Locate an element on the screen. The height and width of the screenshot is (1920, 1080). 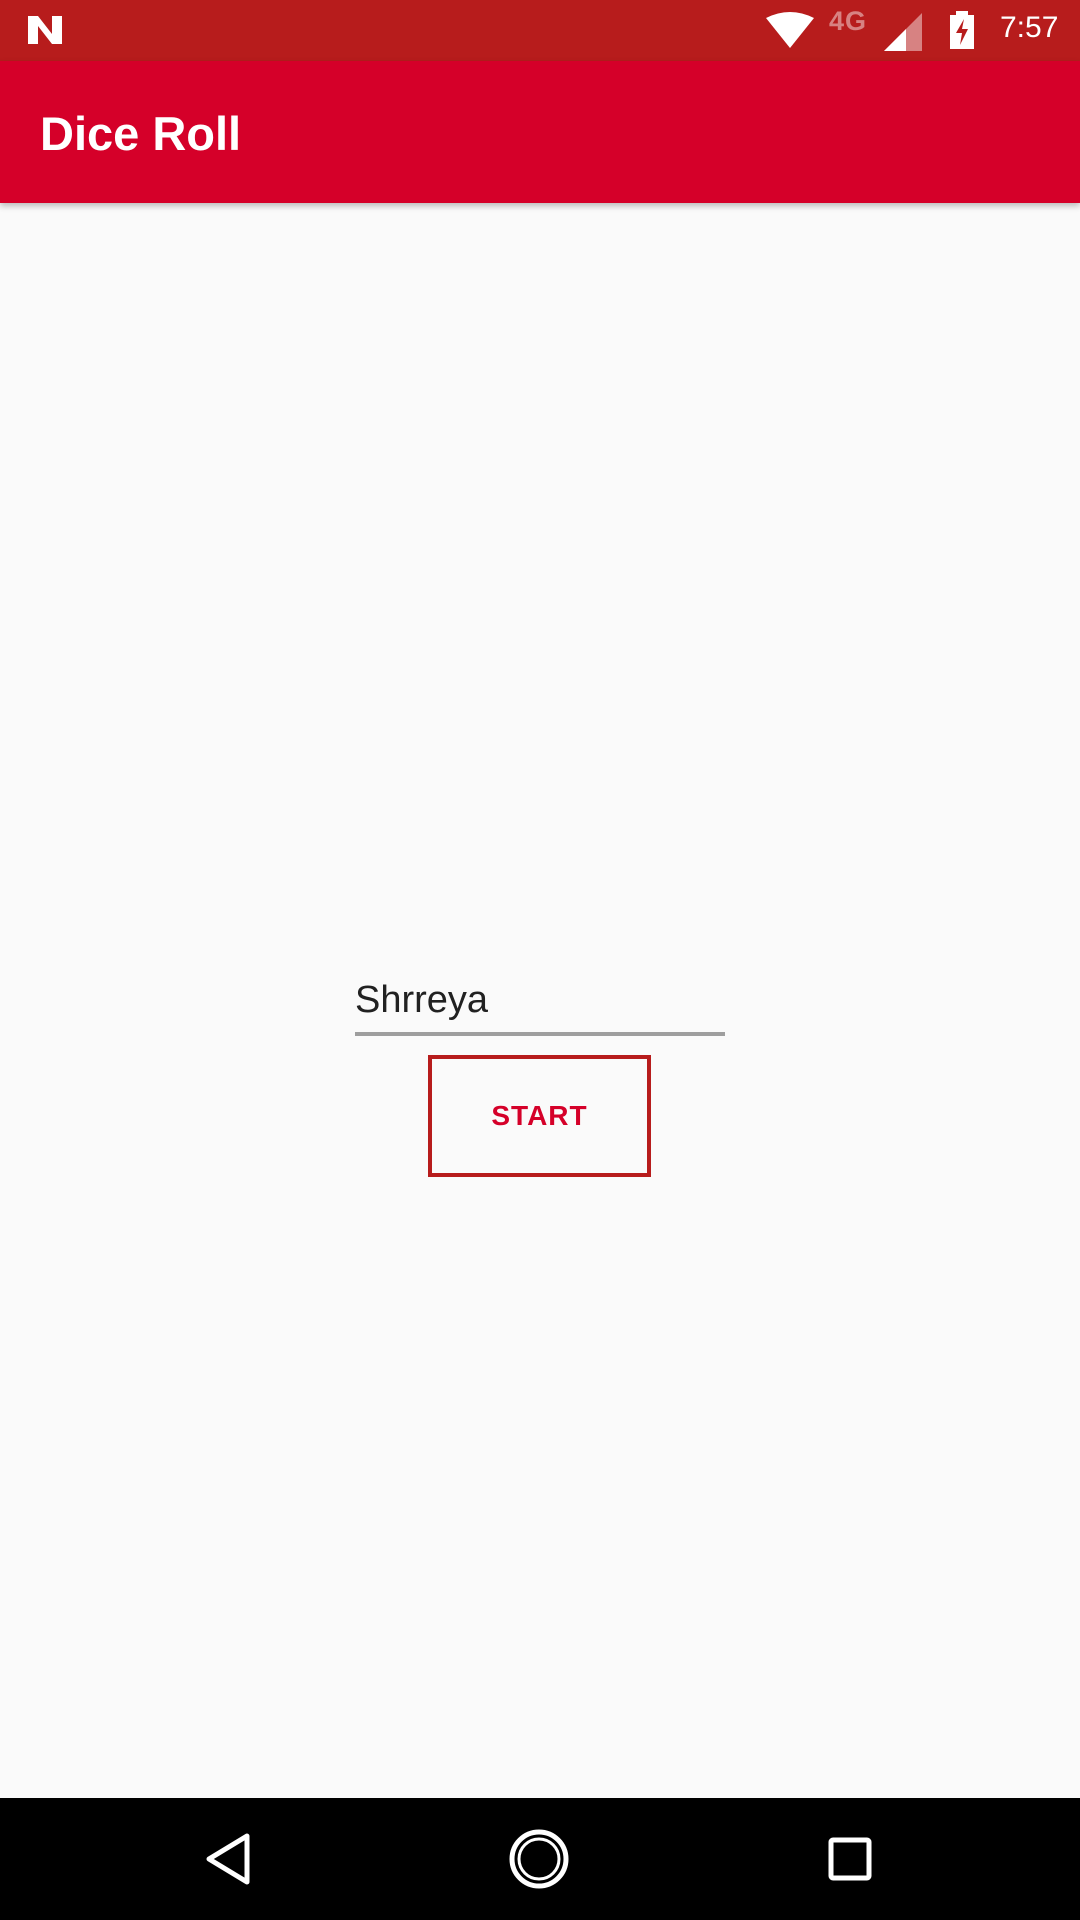
recents-icon is located at coordinates (850, 1859).